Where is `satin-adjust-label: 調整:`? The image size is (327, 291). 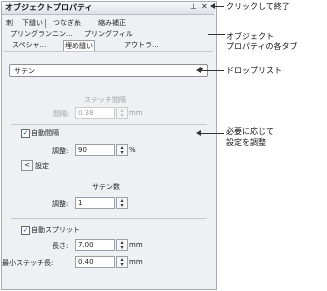
satin-adjust-label: 調整: is located at coordinates (60, 204).